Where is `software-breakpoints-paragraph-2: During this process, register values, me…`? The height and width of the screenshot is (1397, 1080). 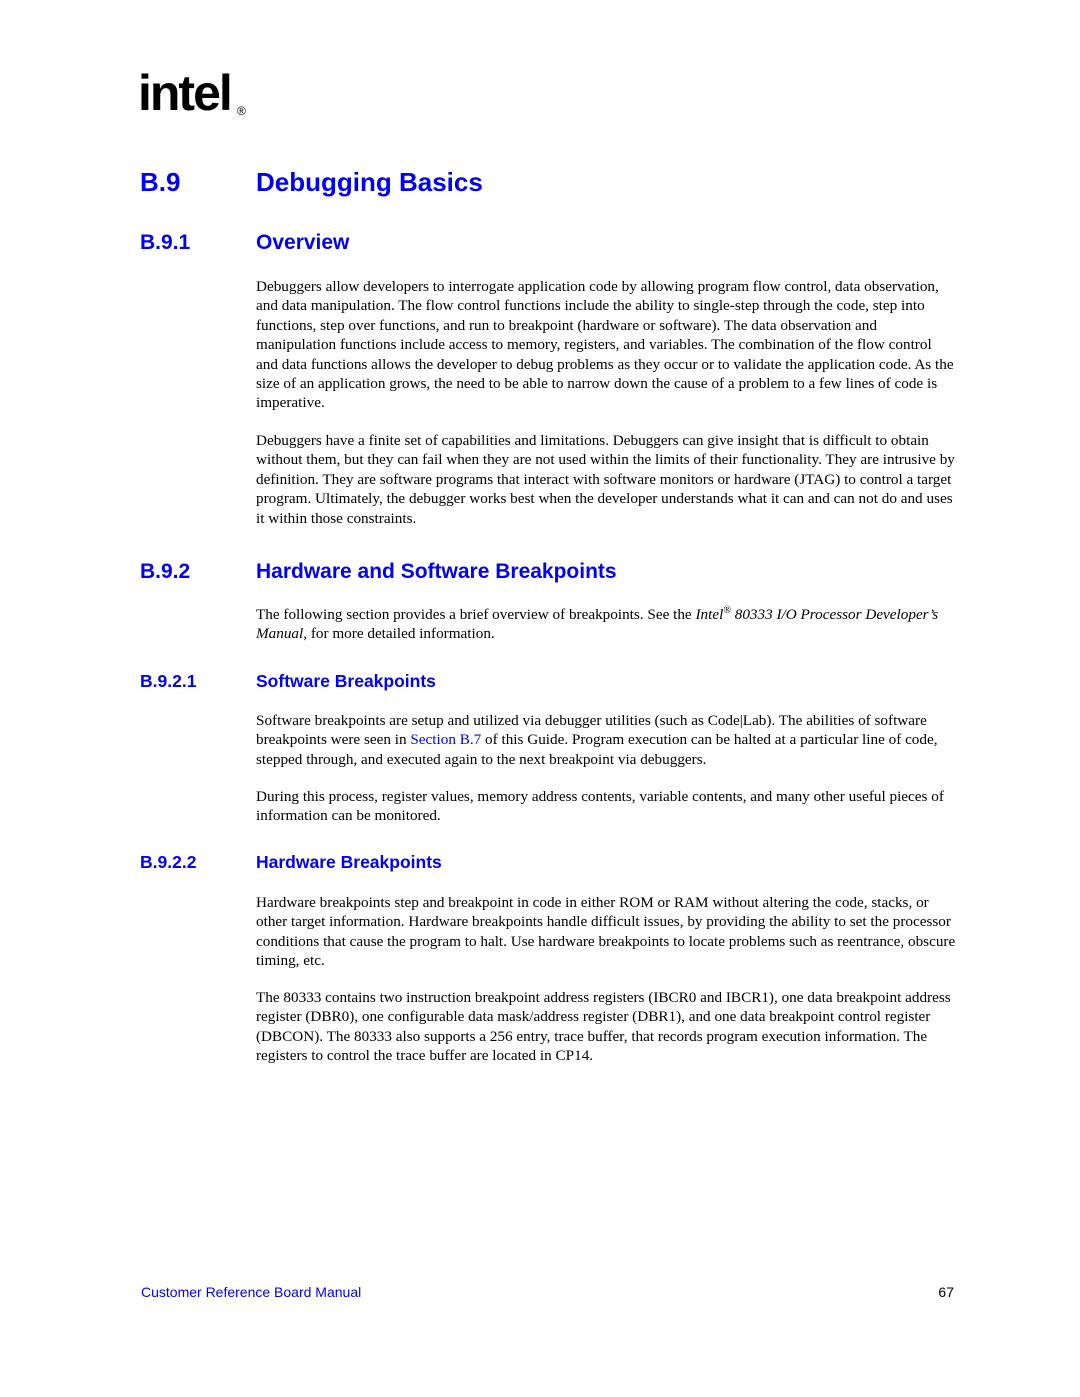
software-breakpoints-paragraph-2: During this process, register values, me… is located at coordinates (600, 806).